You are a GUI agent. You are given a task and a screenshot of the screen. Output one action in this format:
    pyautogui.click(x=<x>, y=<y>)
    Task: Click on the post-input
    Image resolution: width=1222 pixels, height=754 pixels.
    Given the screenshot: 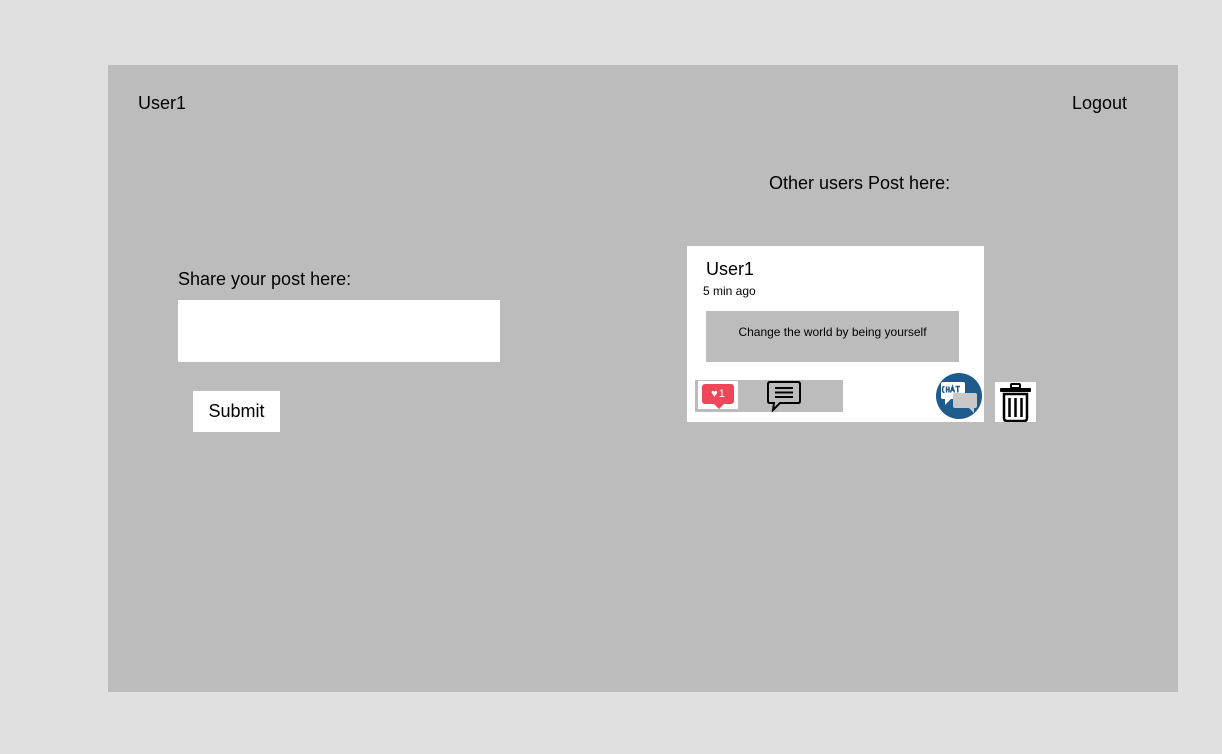 What is the action you would take?
    pyautogui.click(x=339, y=331)
    